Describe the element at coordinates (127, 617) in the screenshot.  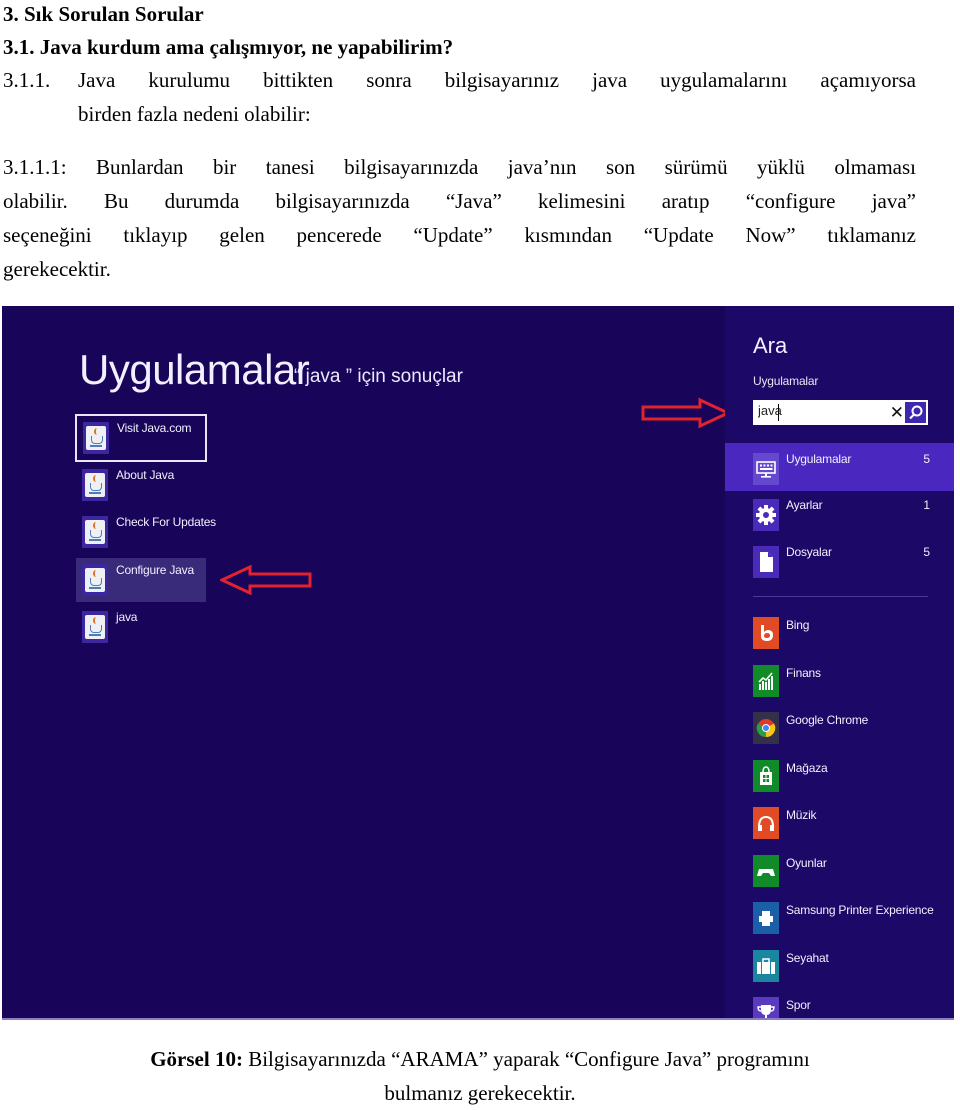
I see `app-result-label: java` at that location.